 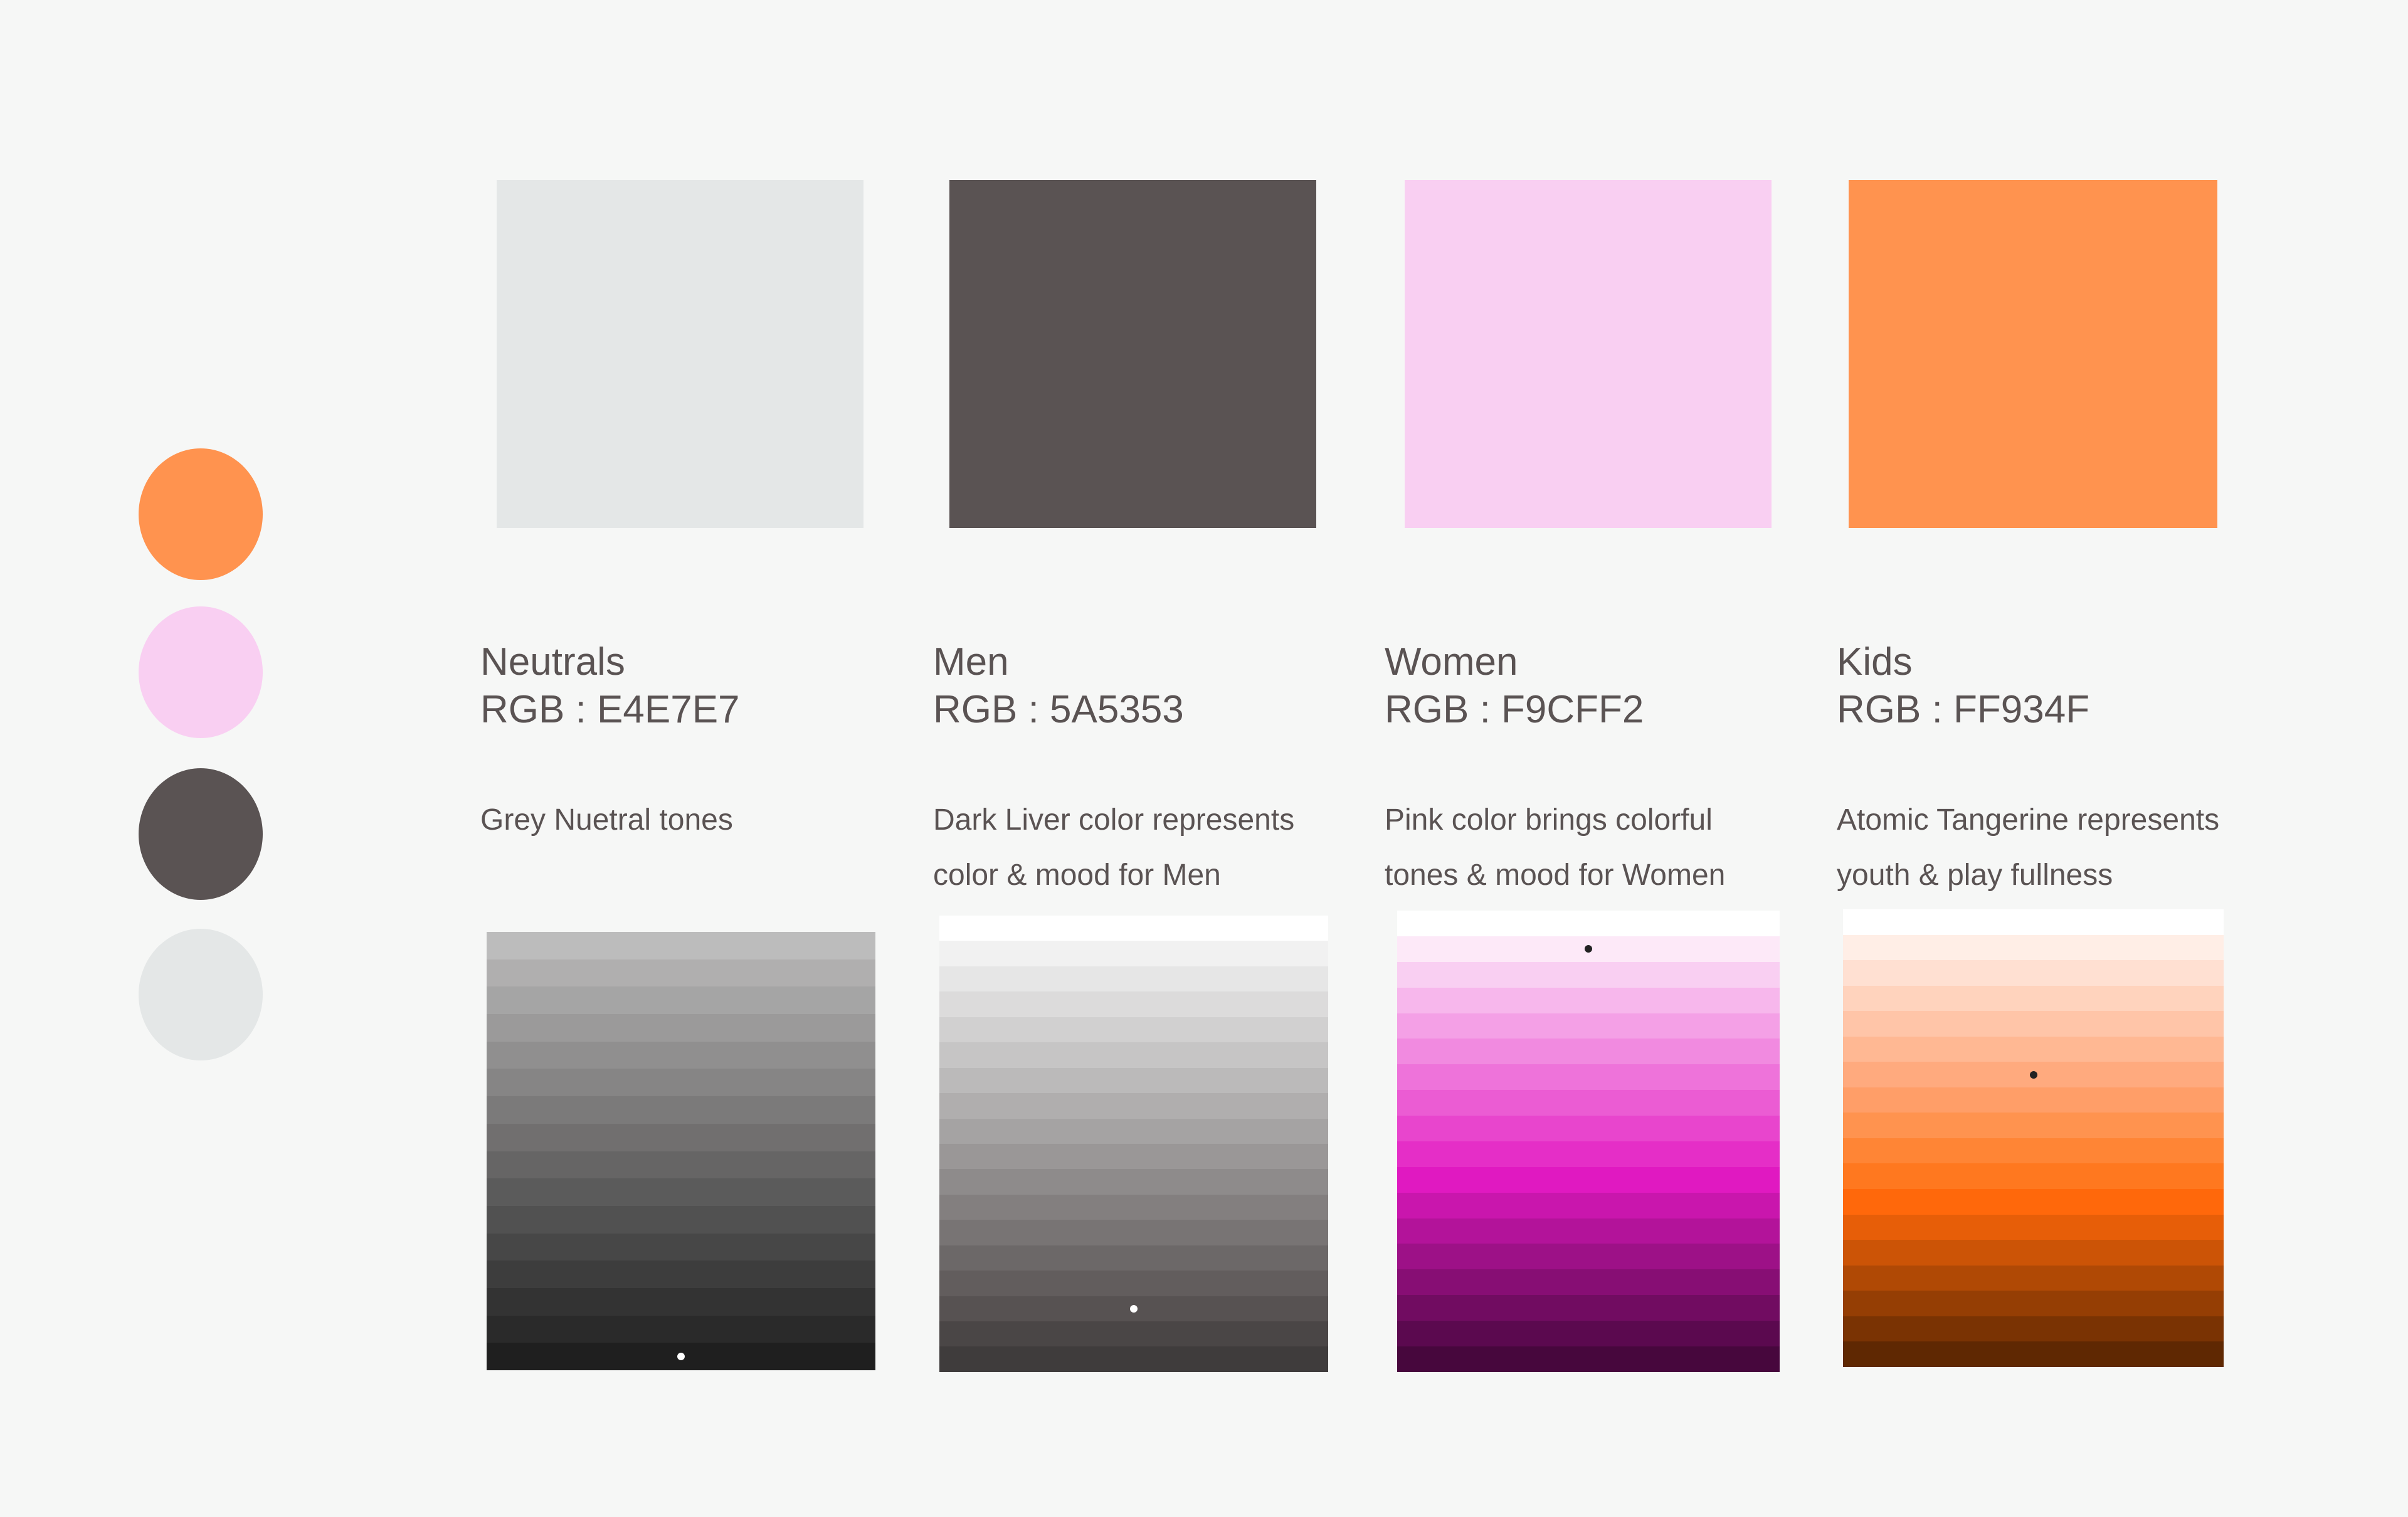 I want to click on description-line: Grey Nuetral tones, so click(x=606, y=820).